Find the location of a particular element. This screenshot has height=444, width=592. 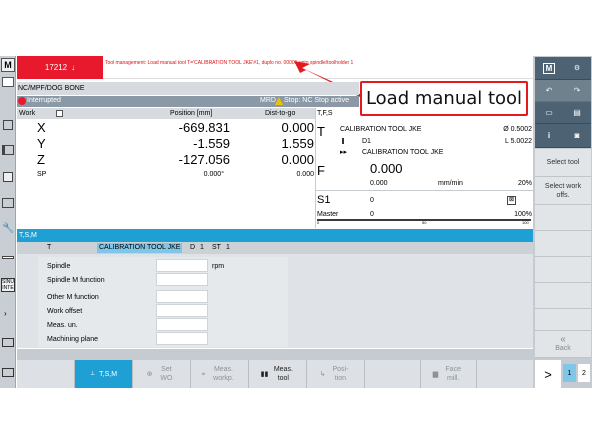

pos-z: -127.056 is located at coordinates (204, 159).